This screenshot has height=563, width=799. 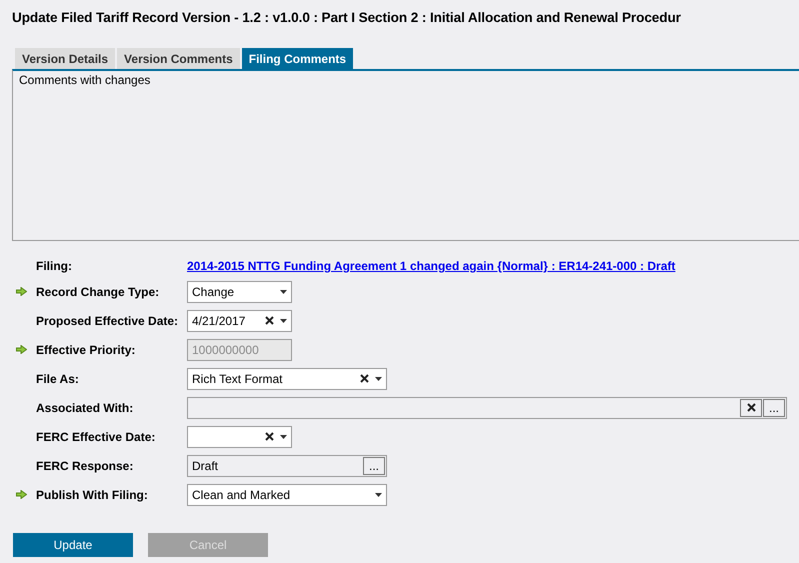 I want to click on clear-button, so click(x=751, y=407).